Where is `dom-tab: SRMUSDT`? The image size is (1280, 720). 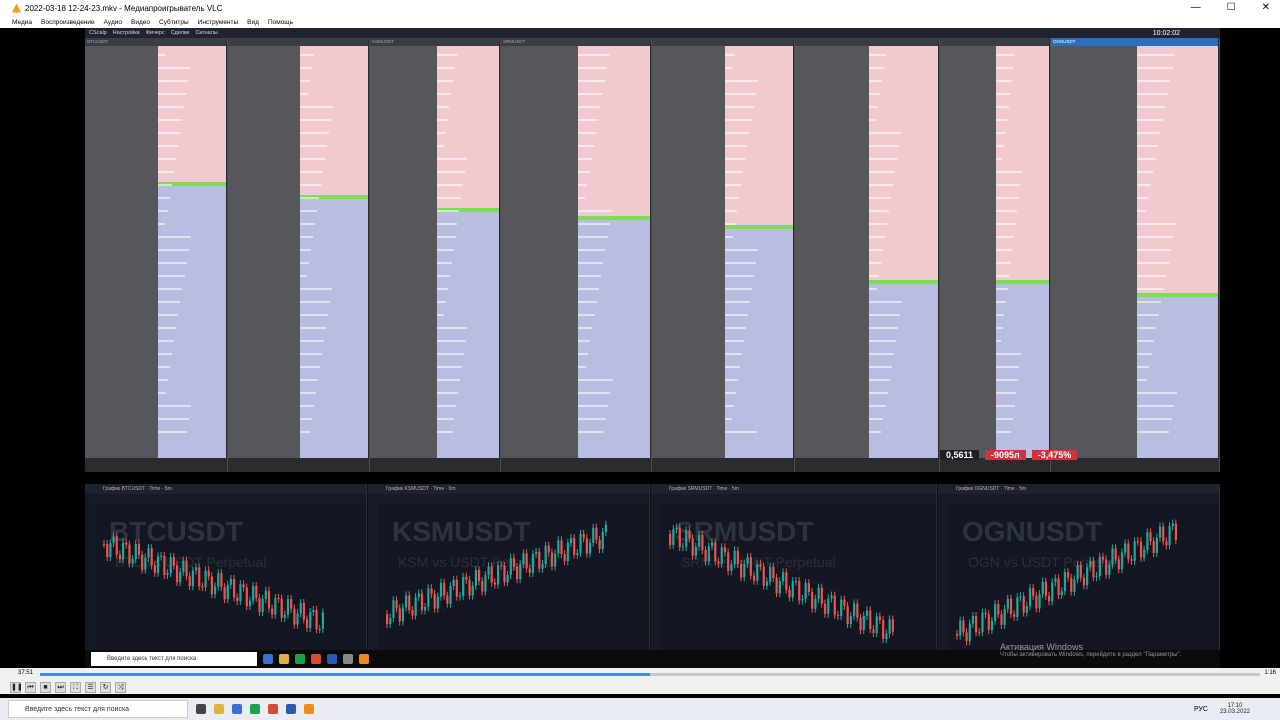
dom-tab: SRMUSDT is located at coordinates (575, 42).